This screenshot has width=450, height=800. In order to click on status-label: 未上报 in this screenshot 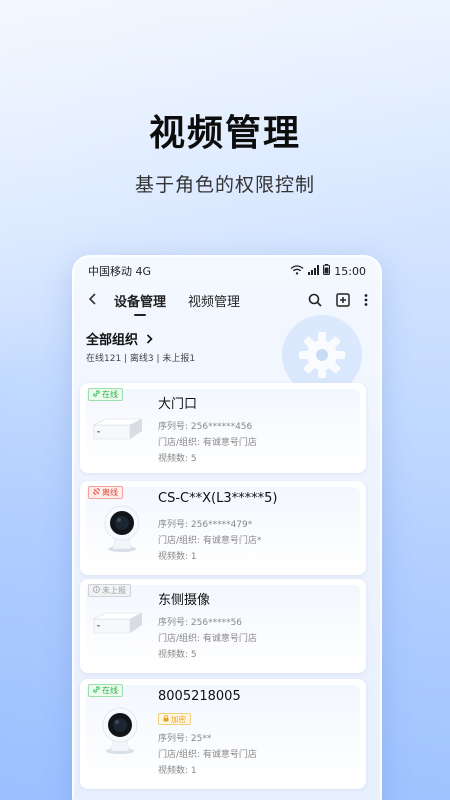, I will do `click(114, 590)`.